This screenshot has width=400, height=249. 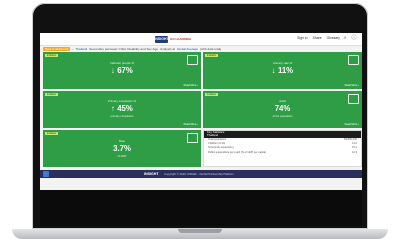 I want to click on logo-mark: INSIGHT, so click(x=161, y=39).